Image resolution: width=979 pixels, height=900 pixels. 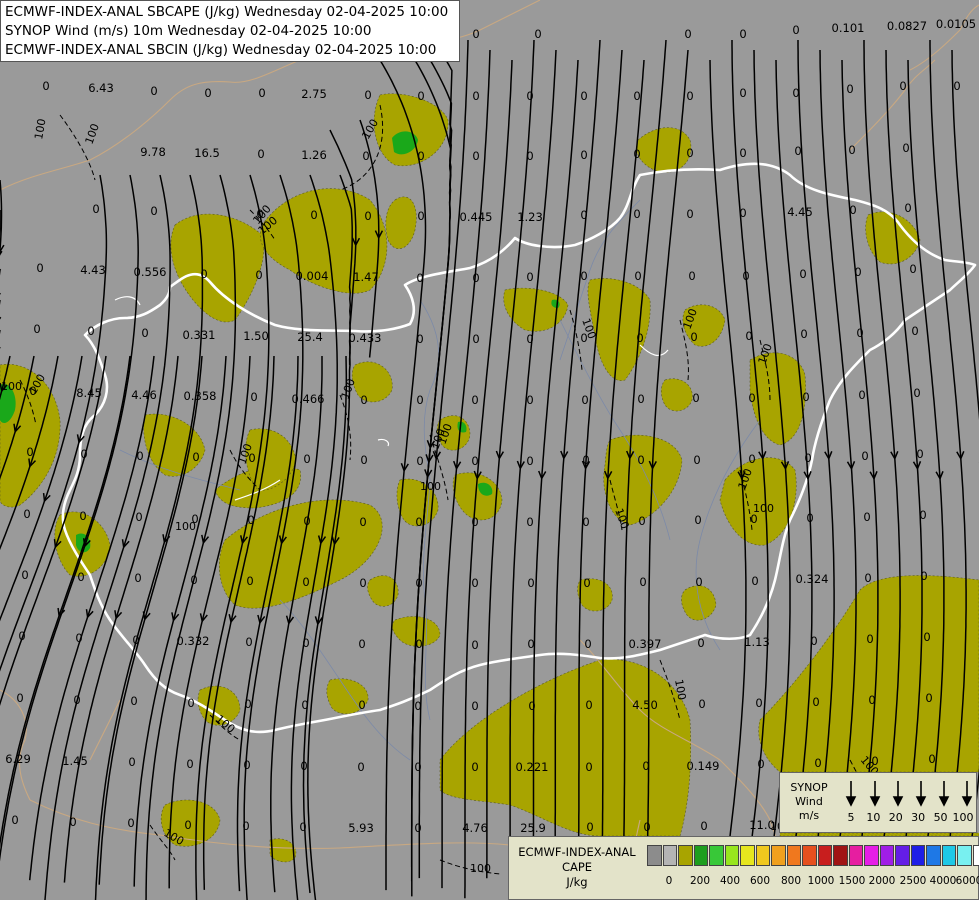 I want to click on point-value: 5.93, so click(x=361, y=828).